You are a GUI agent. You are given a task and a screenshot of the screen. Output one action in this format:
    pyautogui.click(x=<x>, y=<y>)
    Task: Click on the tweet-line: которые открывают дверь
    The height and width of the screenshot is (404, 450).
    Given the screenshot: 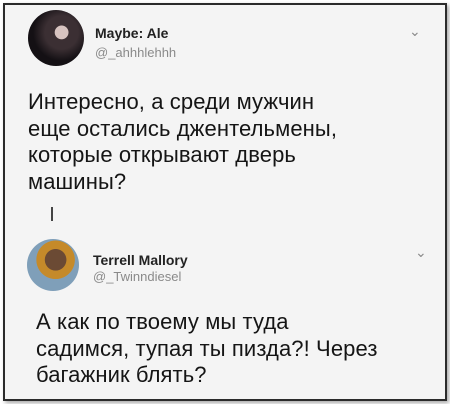 What is the action you would take?
    pyautogui.click(x=162, y=154)
    